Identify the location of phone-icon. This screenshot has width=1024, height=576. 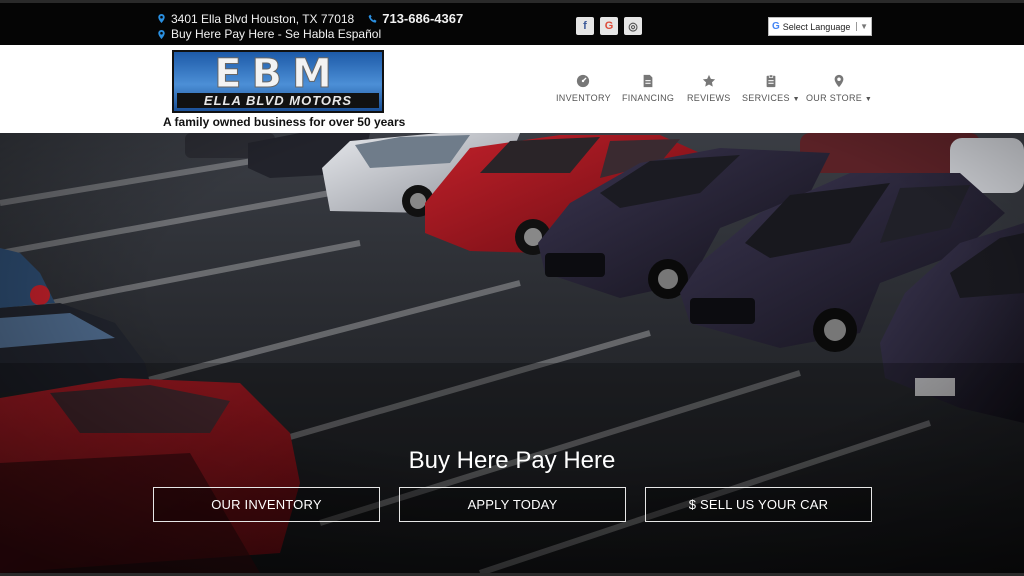
(372, 18).